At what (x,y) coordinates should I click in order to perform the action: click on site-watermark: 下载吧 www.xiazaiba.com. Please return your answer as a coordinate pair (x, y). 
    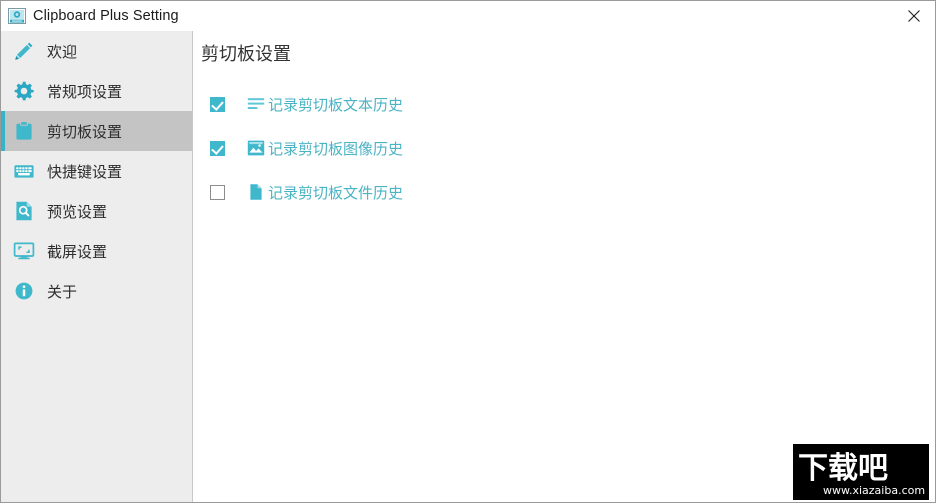
    Looking at the image, I should click on (861, 472).